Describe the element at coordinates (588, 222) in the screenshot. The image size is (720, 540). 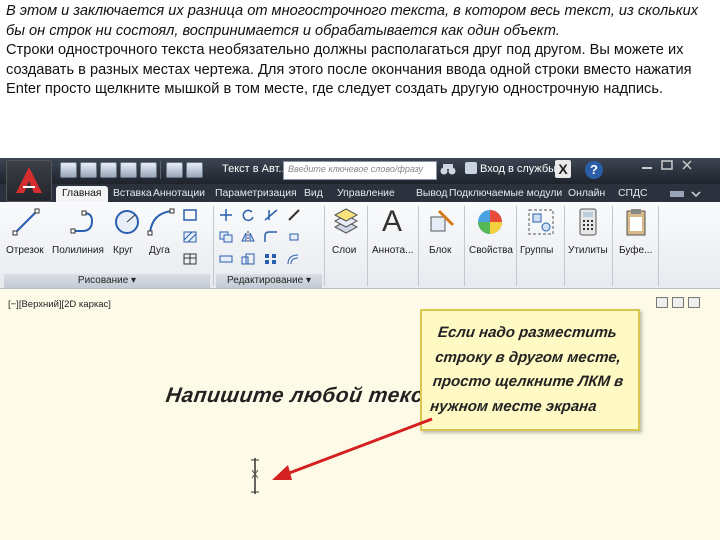
I see `calculator-icon` at that location.